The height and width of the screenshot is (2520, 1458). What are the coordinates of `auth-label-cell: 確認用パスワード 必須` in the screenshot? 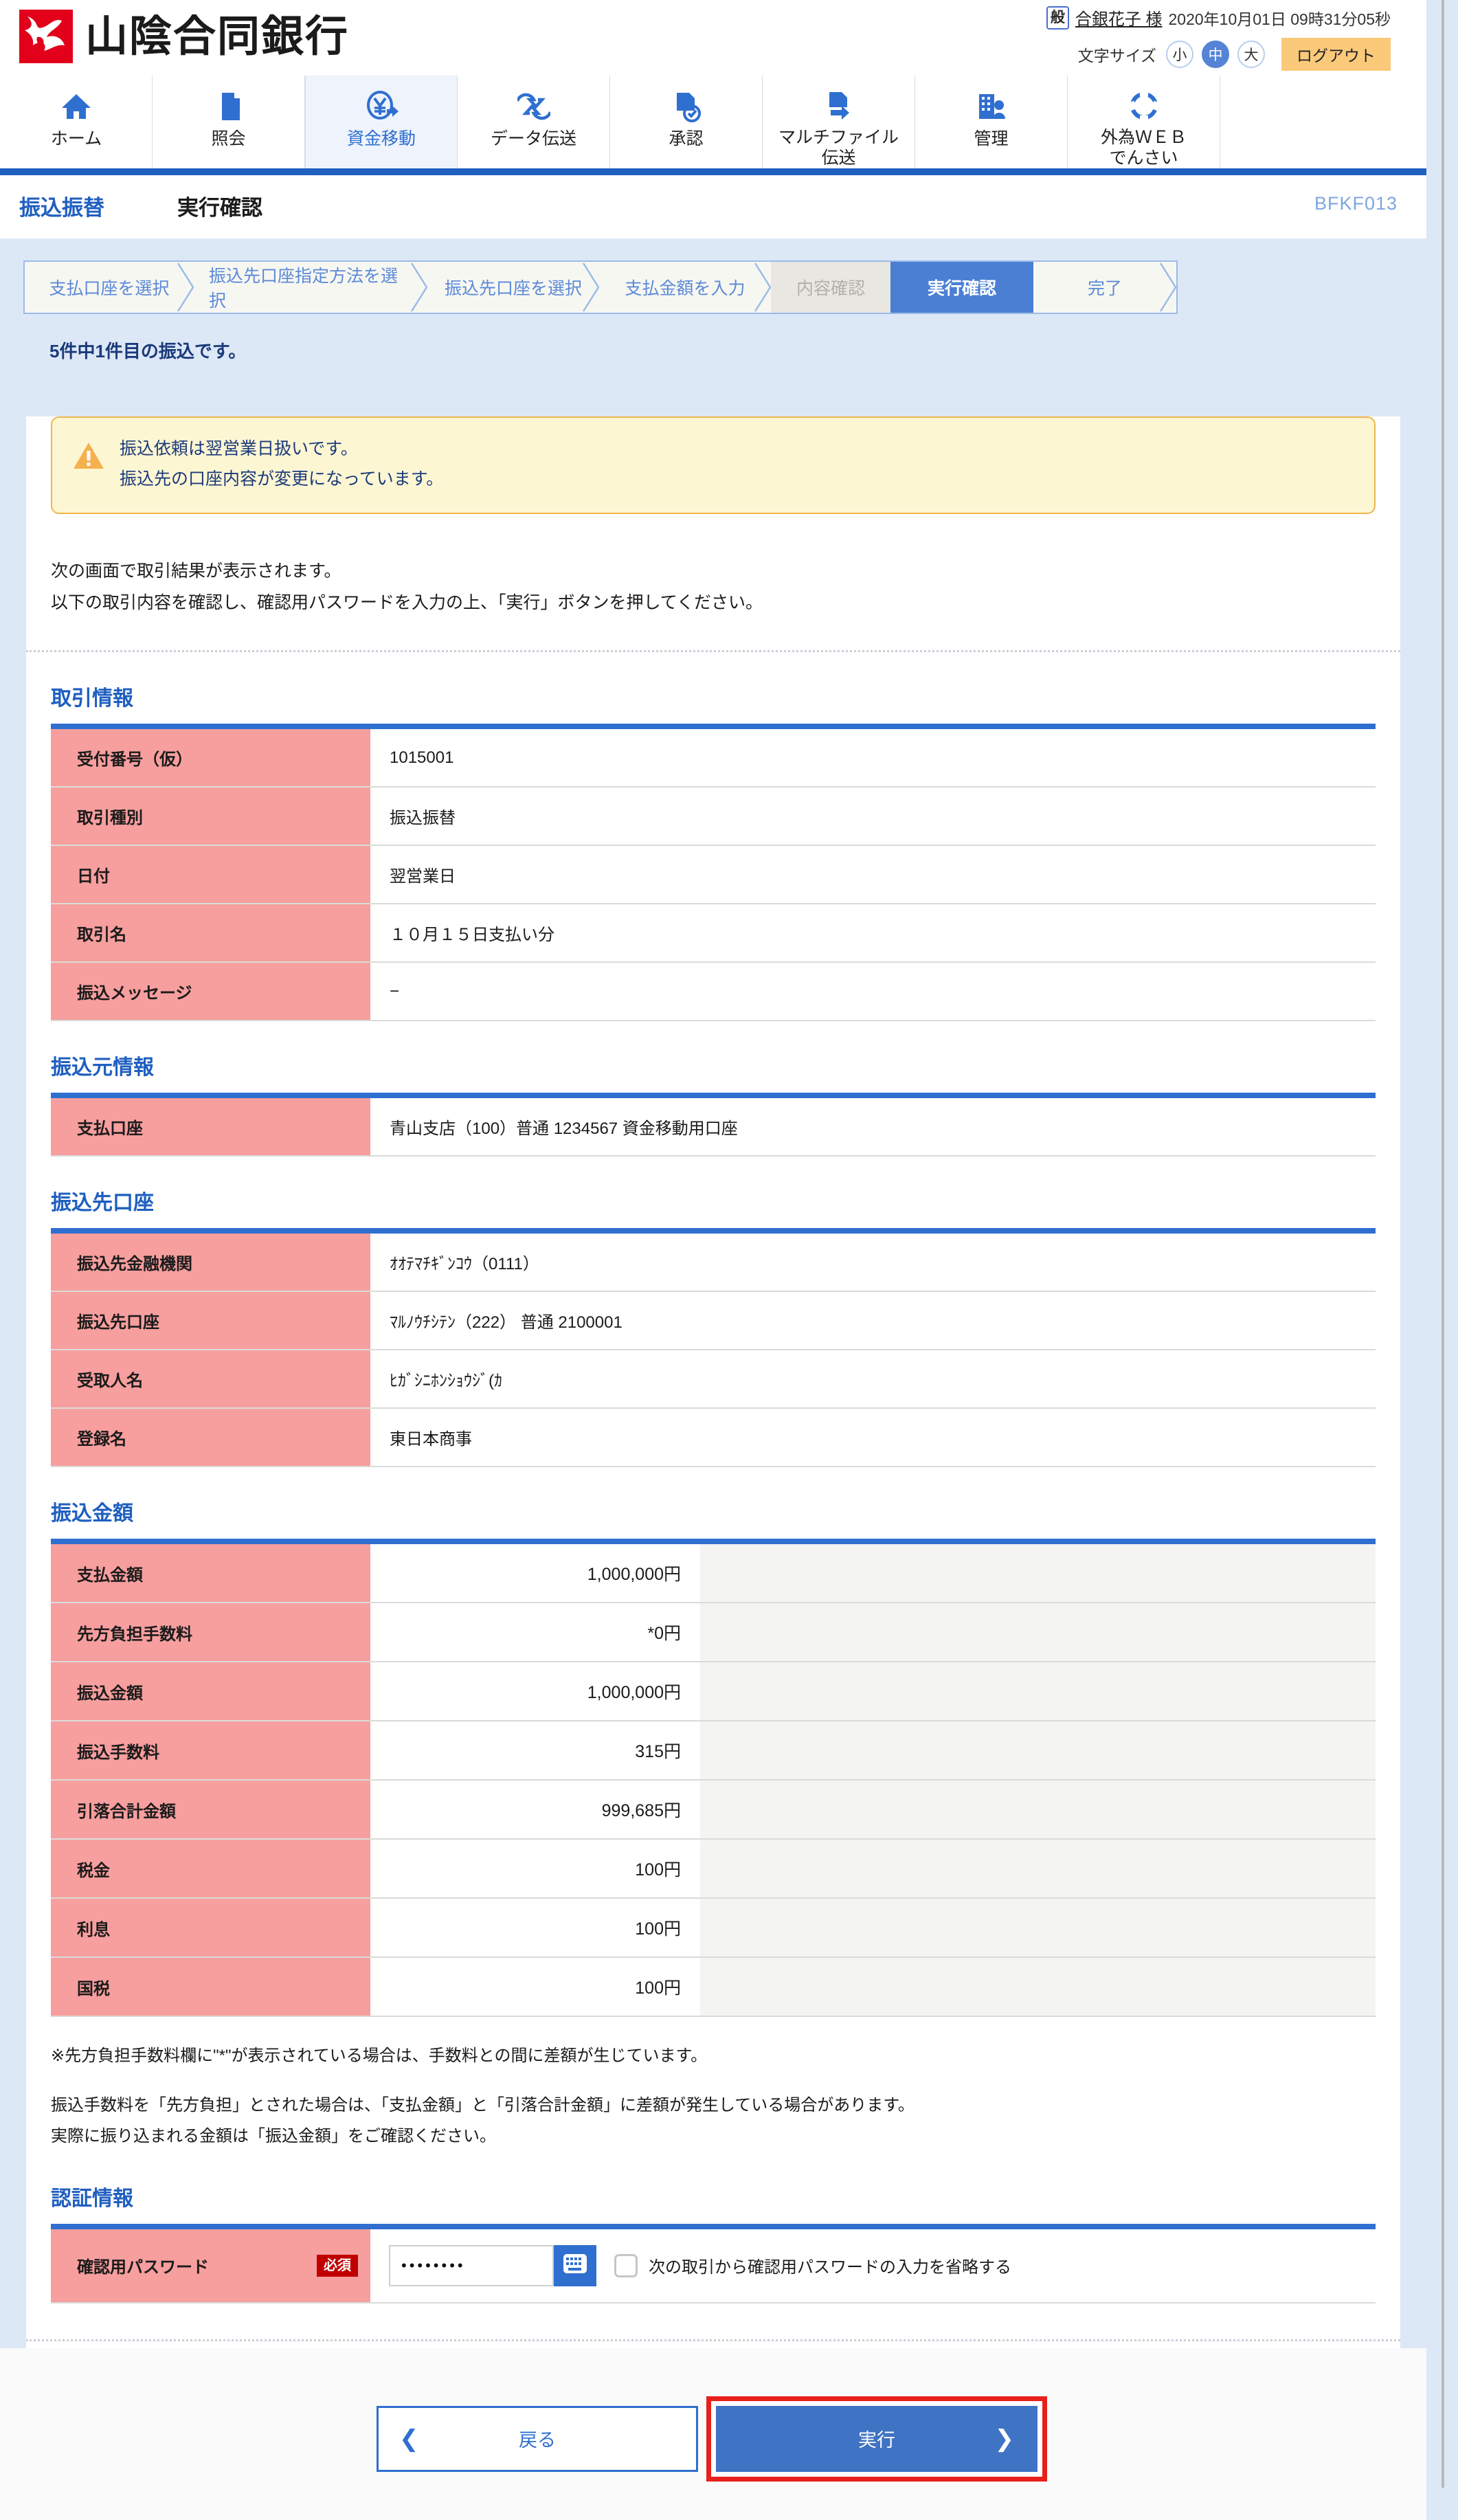 It's located at (211, 2265).